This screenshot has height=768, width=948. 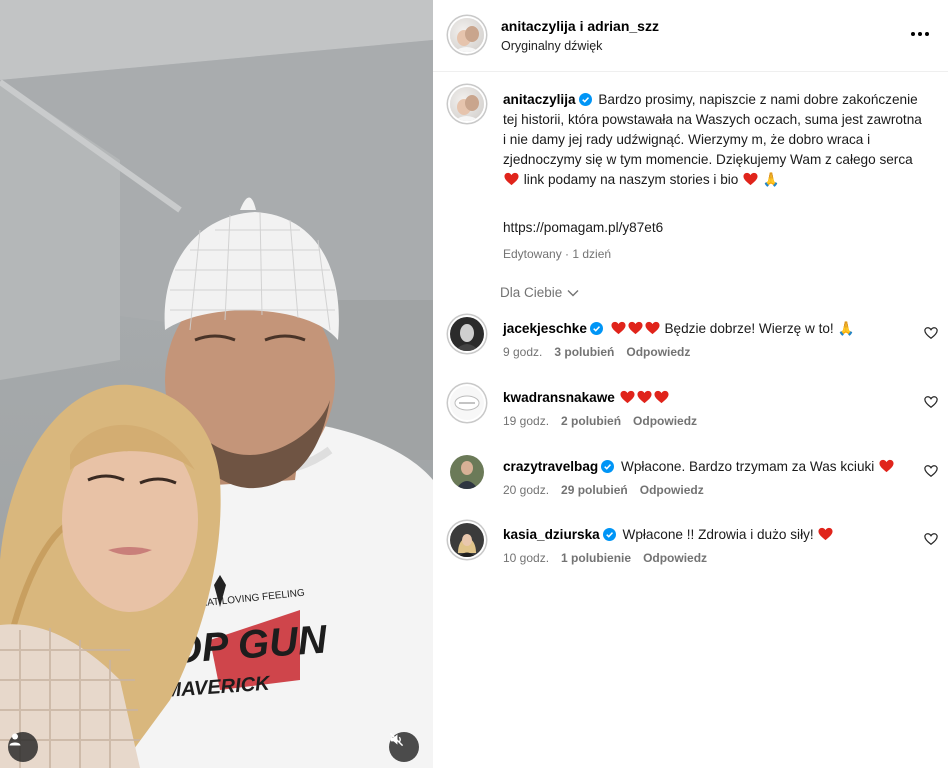 I want to click on comment-body: Wpłacone. Bardzo trzymam za Was kciuki, so click(x=748, y=466).